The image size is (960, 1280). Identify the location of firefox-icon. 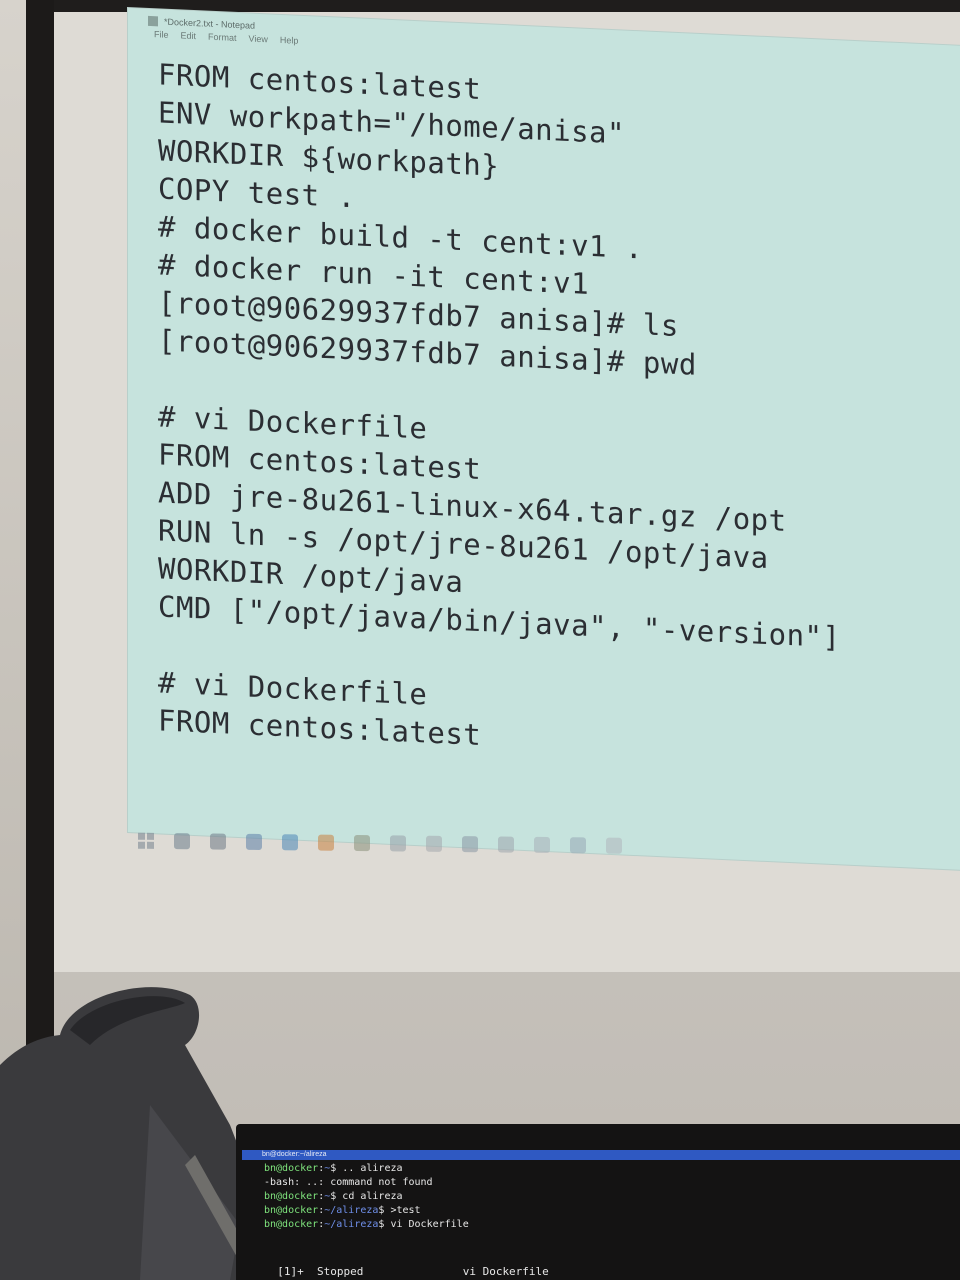
(326, 842).